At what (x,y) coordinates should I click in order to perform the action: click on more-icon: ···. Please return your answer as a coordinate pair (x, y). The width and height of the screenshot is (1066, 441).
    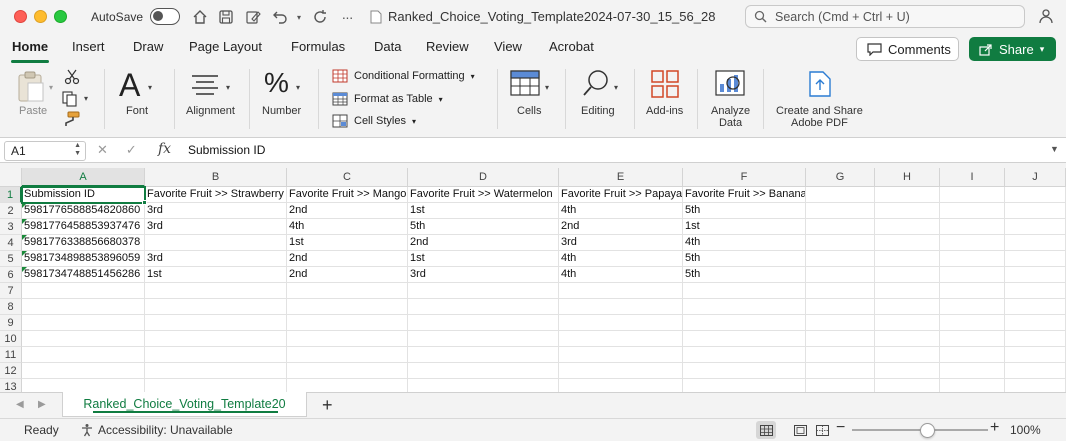
    Looking at the image, I should click on (347, 17).